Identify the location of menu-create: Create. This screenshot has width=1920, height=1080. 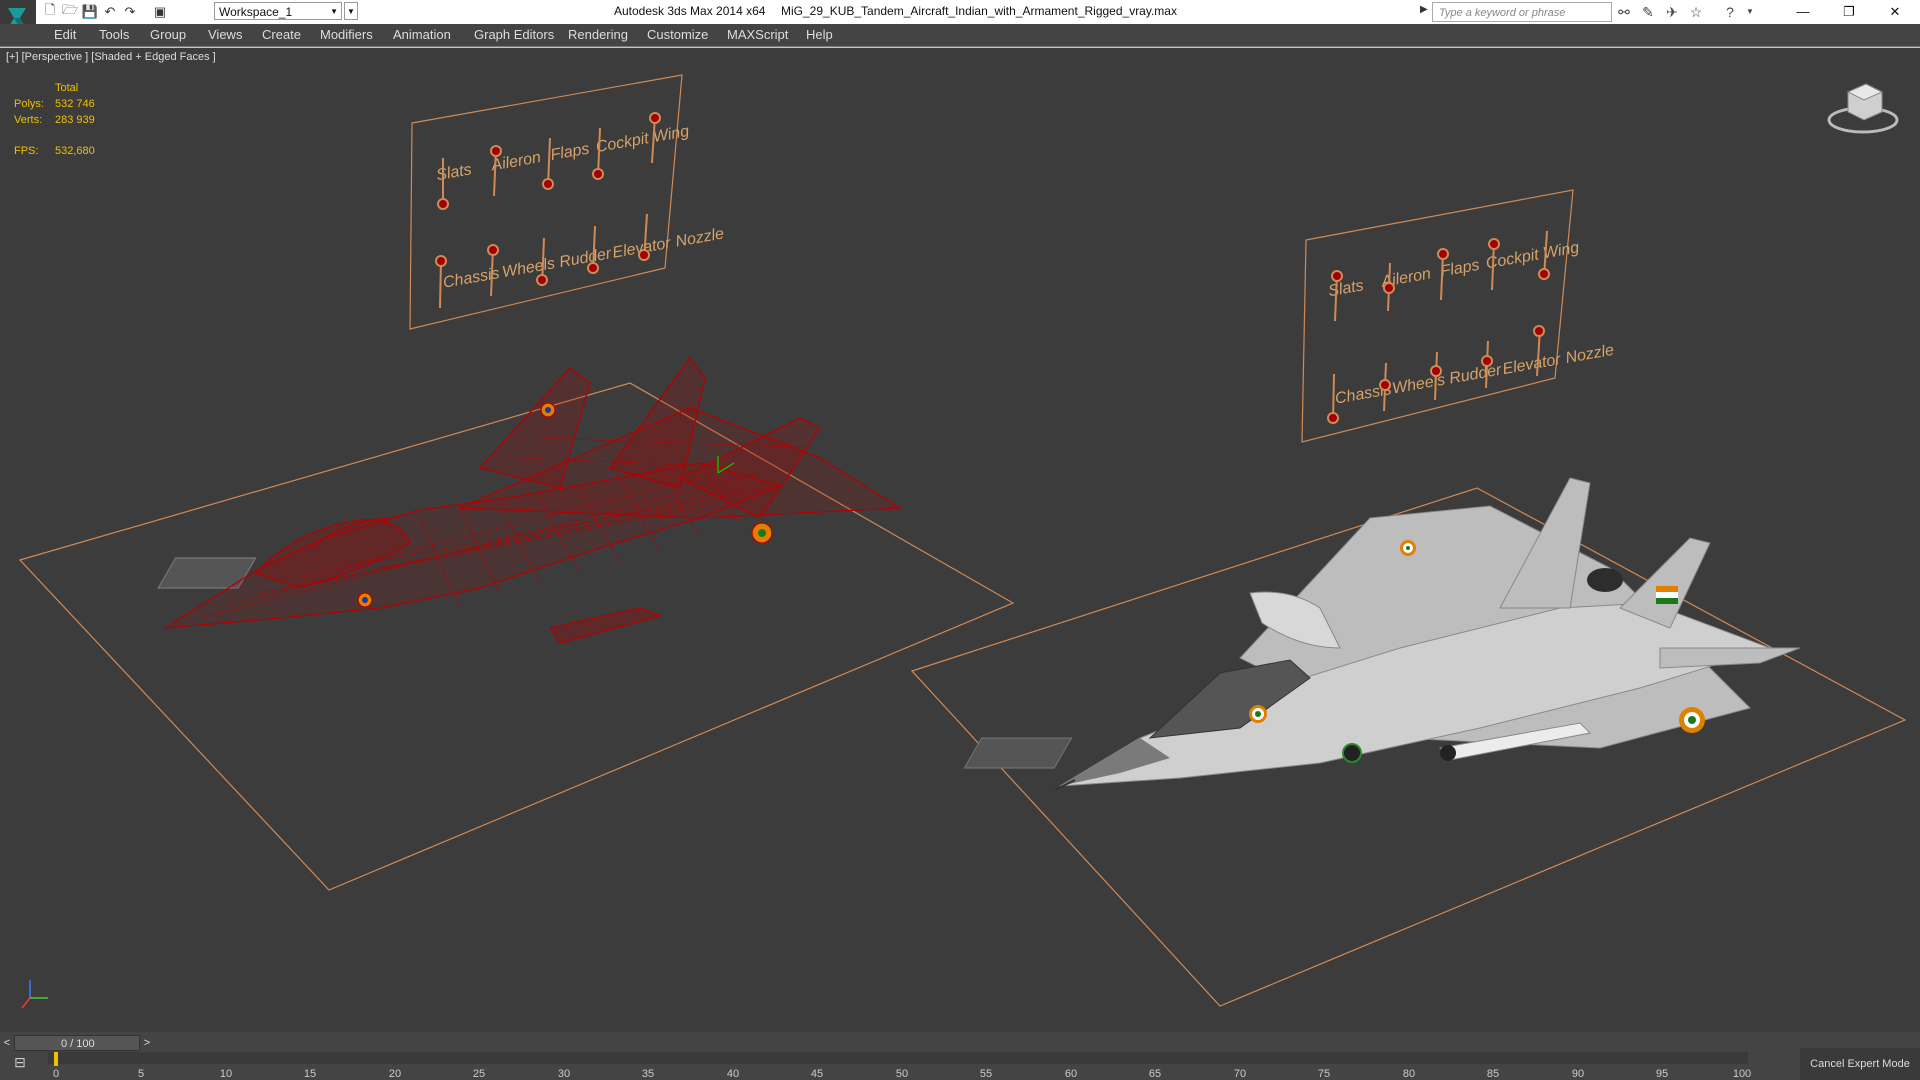
(281, 34).